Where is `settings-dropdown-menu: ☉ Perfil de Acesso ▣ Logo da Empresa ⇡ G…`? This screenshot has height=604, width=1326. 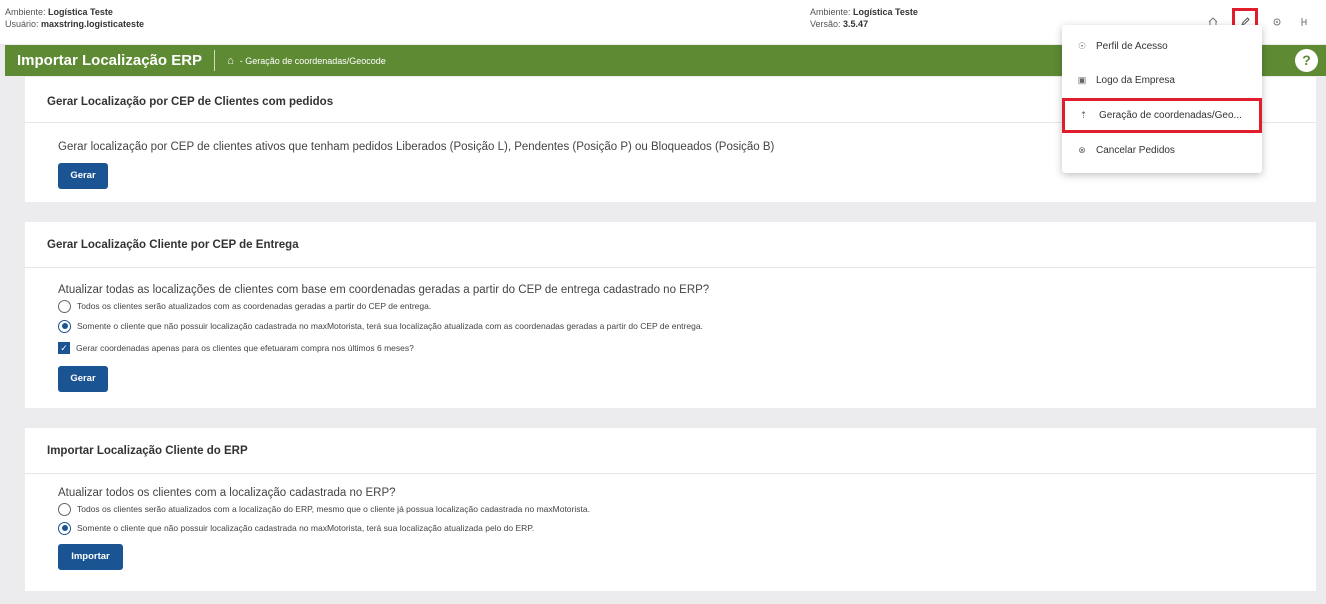 settings-dropdown-menu: ☉ Perfil de Acesso ▣ Logo da Empresa ⇡ G… is located at coordinates (1162, 99).